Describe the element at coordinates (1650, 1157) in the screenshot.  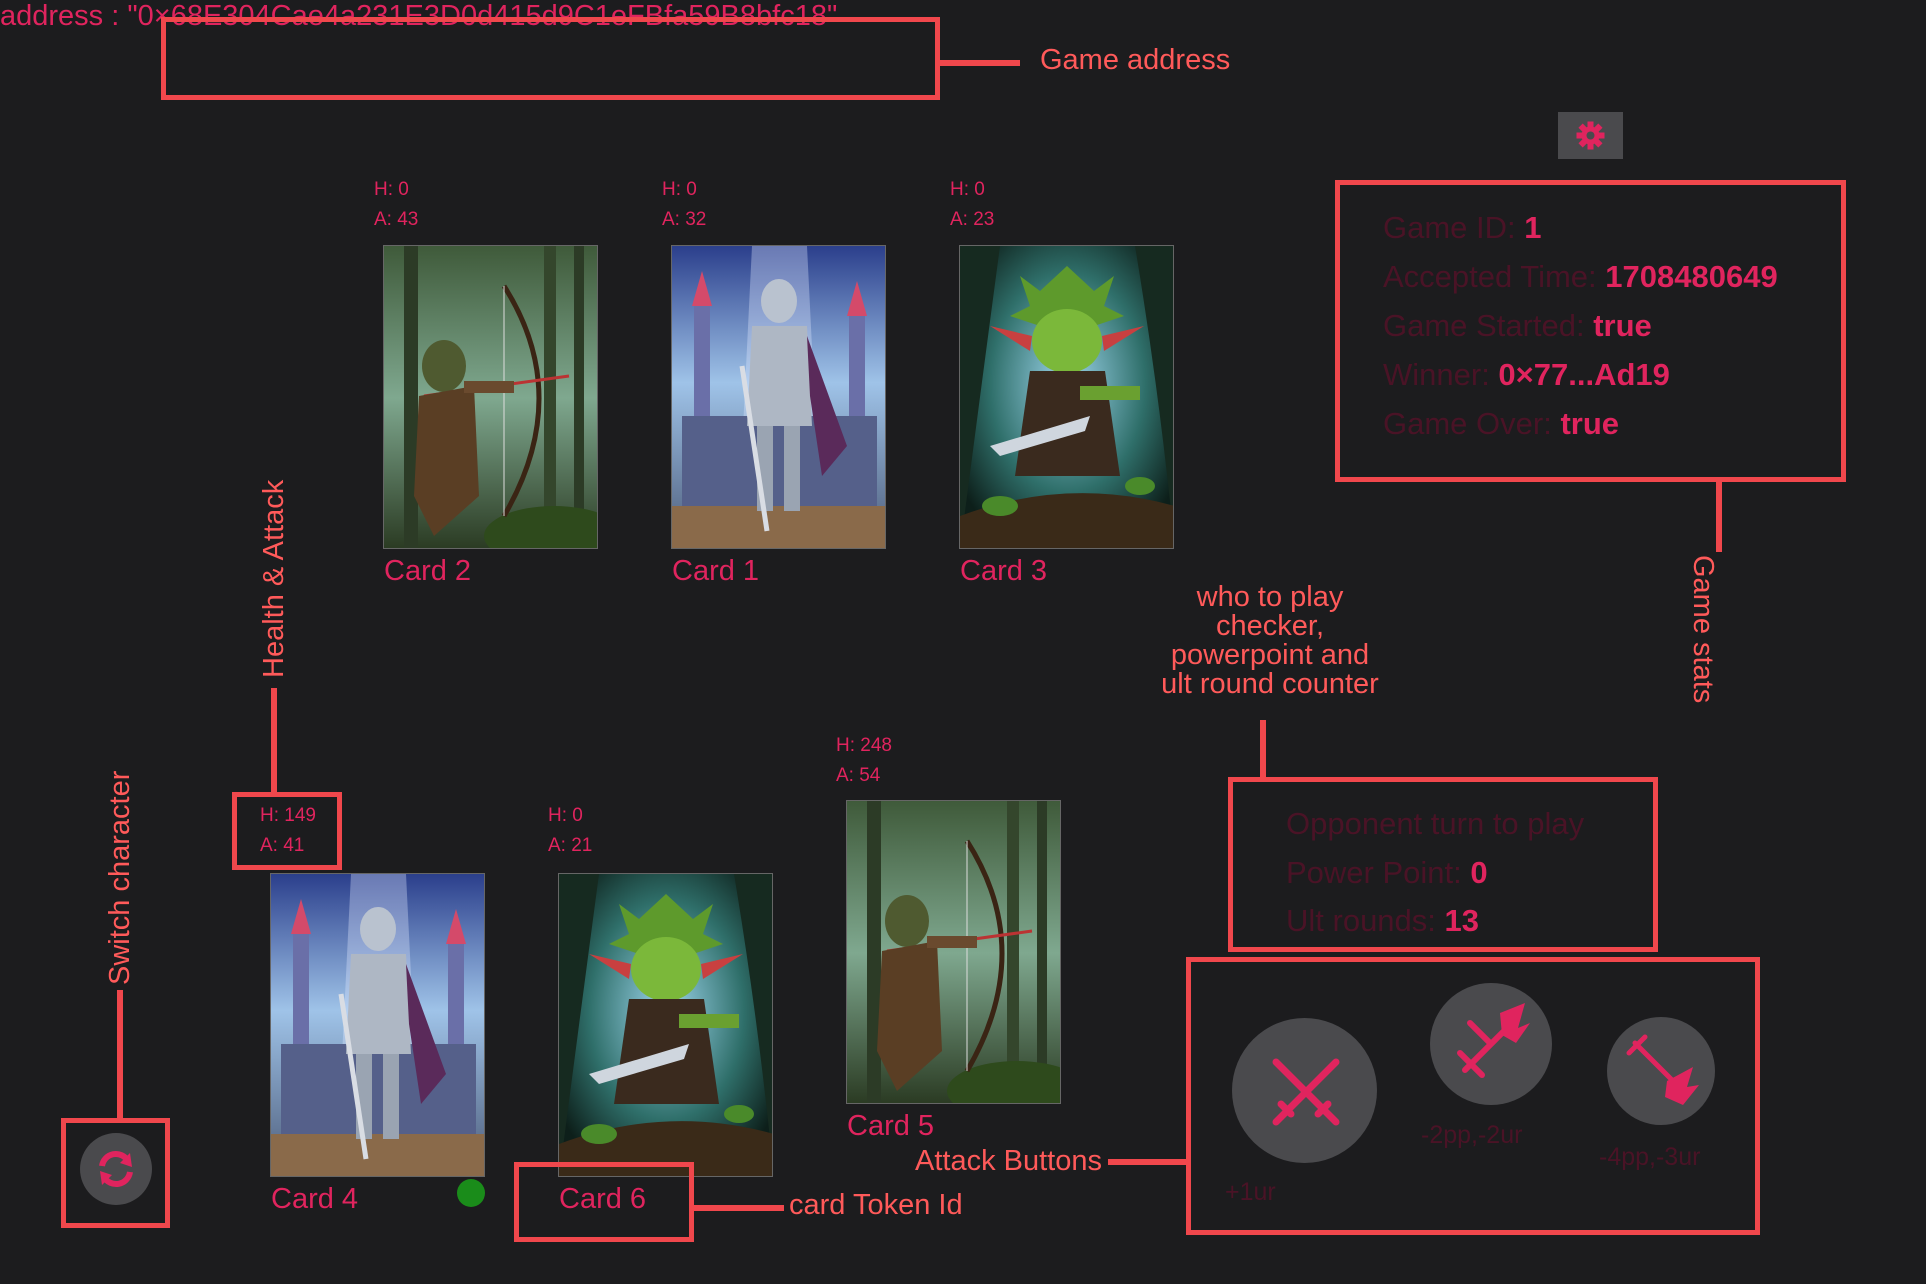
I see `attack-cost-ultimate: -4pp,-3ur` at that location.